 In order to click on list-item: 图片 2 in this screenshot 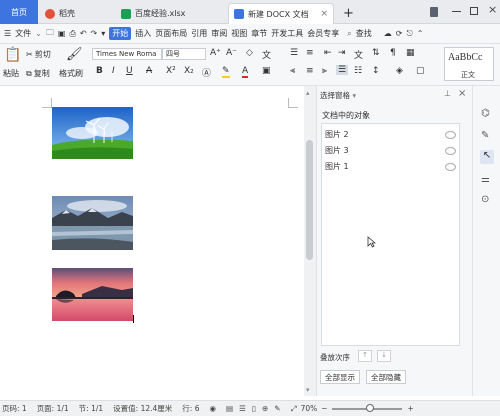, I will do `click(337, 134)`.